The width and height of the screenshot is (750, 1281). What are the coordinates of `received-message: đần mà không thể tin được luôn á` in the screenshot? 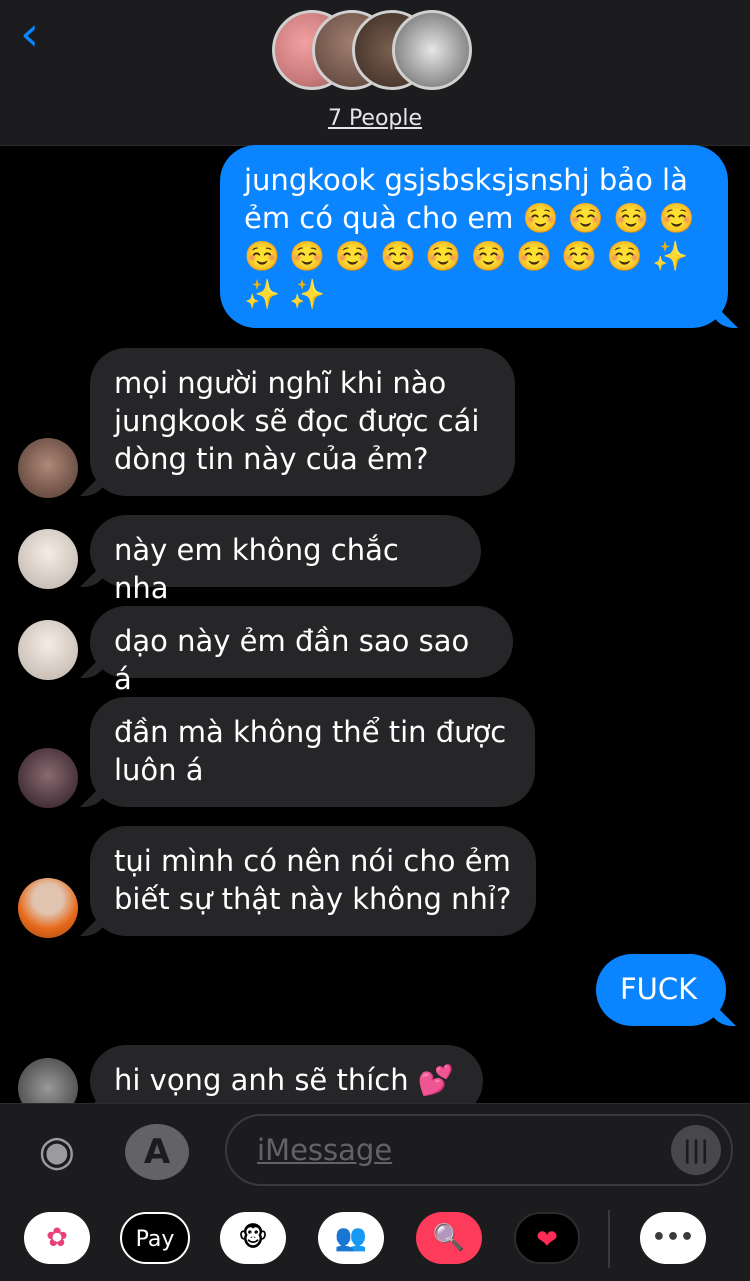 It's located at (312, 752).